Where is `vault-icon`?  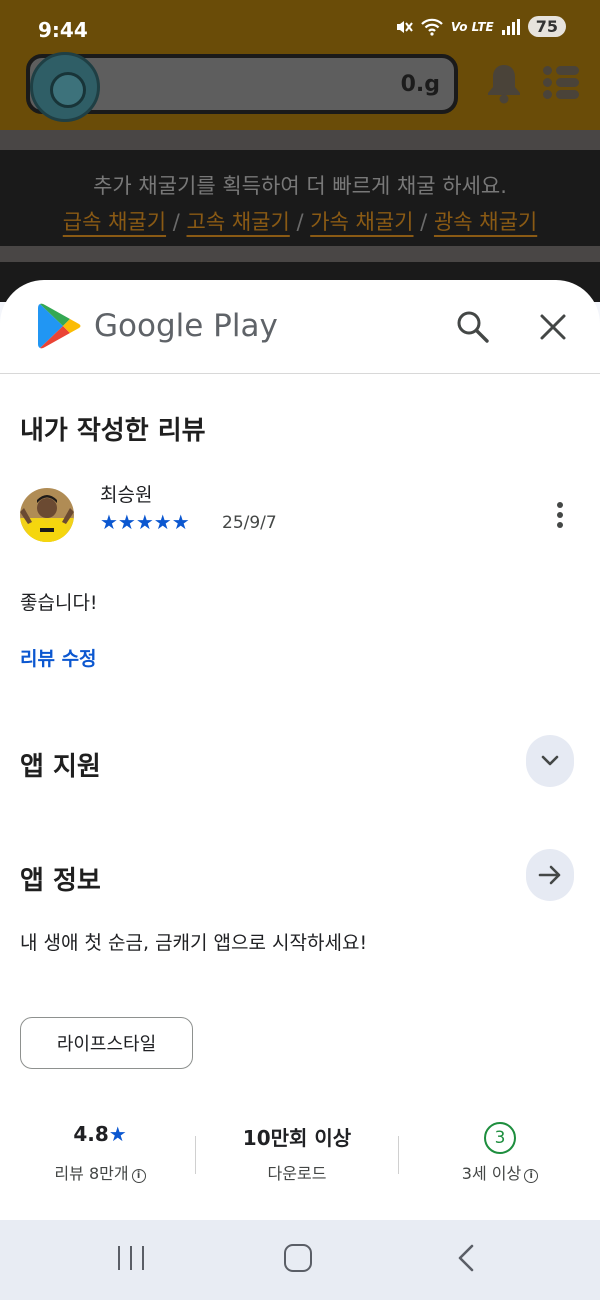
vault-icon is located at coordinates (65, 87).